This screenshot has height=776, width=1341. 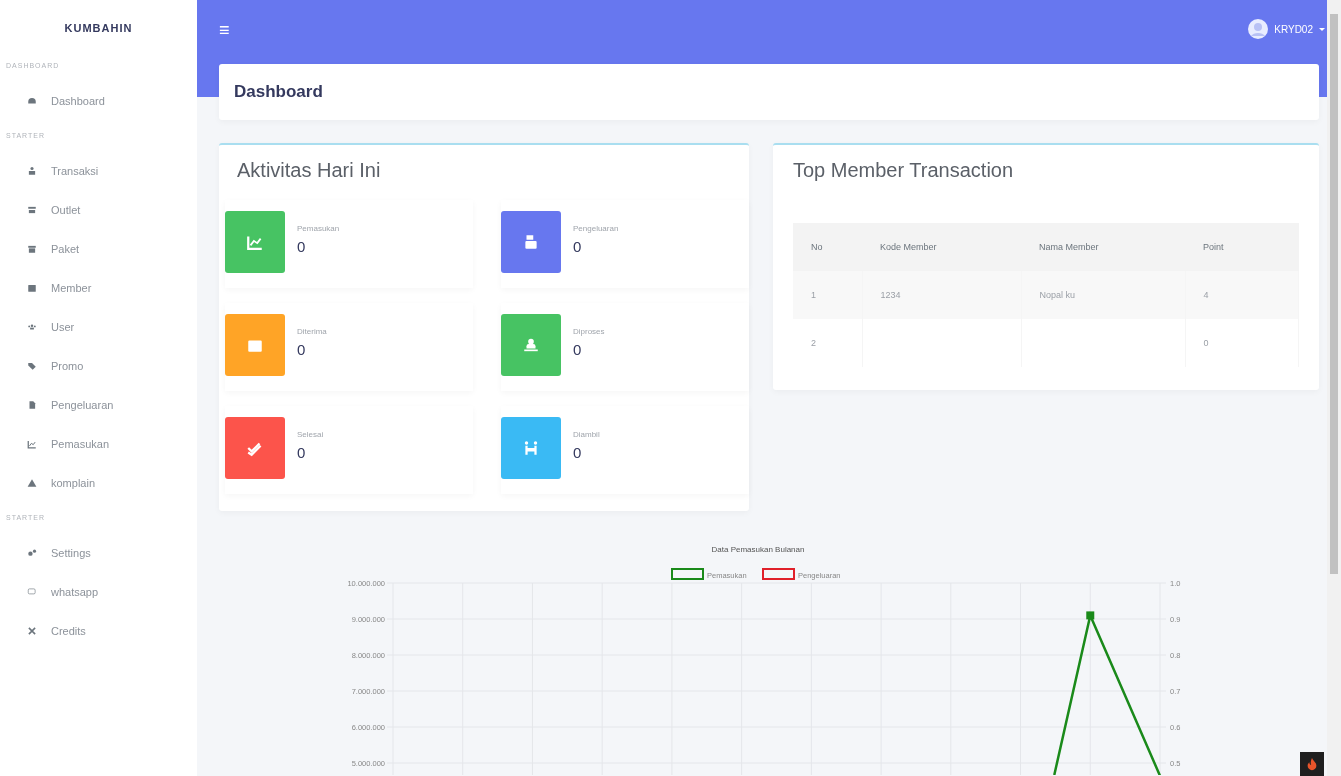 What do you see at coordinates (98, 482) in the screenshot?
I see `sidebar-item: komplain` at bounding box center [98, 482].